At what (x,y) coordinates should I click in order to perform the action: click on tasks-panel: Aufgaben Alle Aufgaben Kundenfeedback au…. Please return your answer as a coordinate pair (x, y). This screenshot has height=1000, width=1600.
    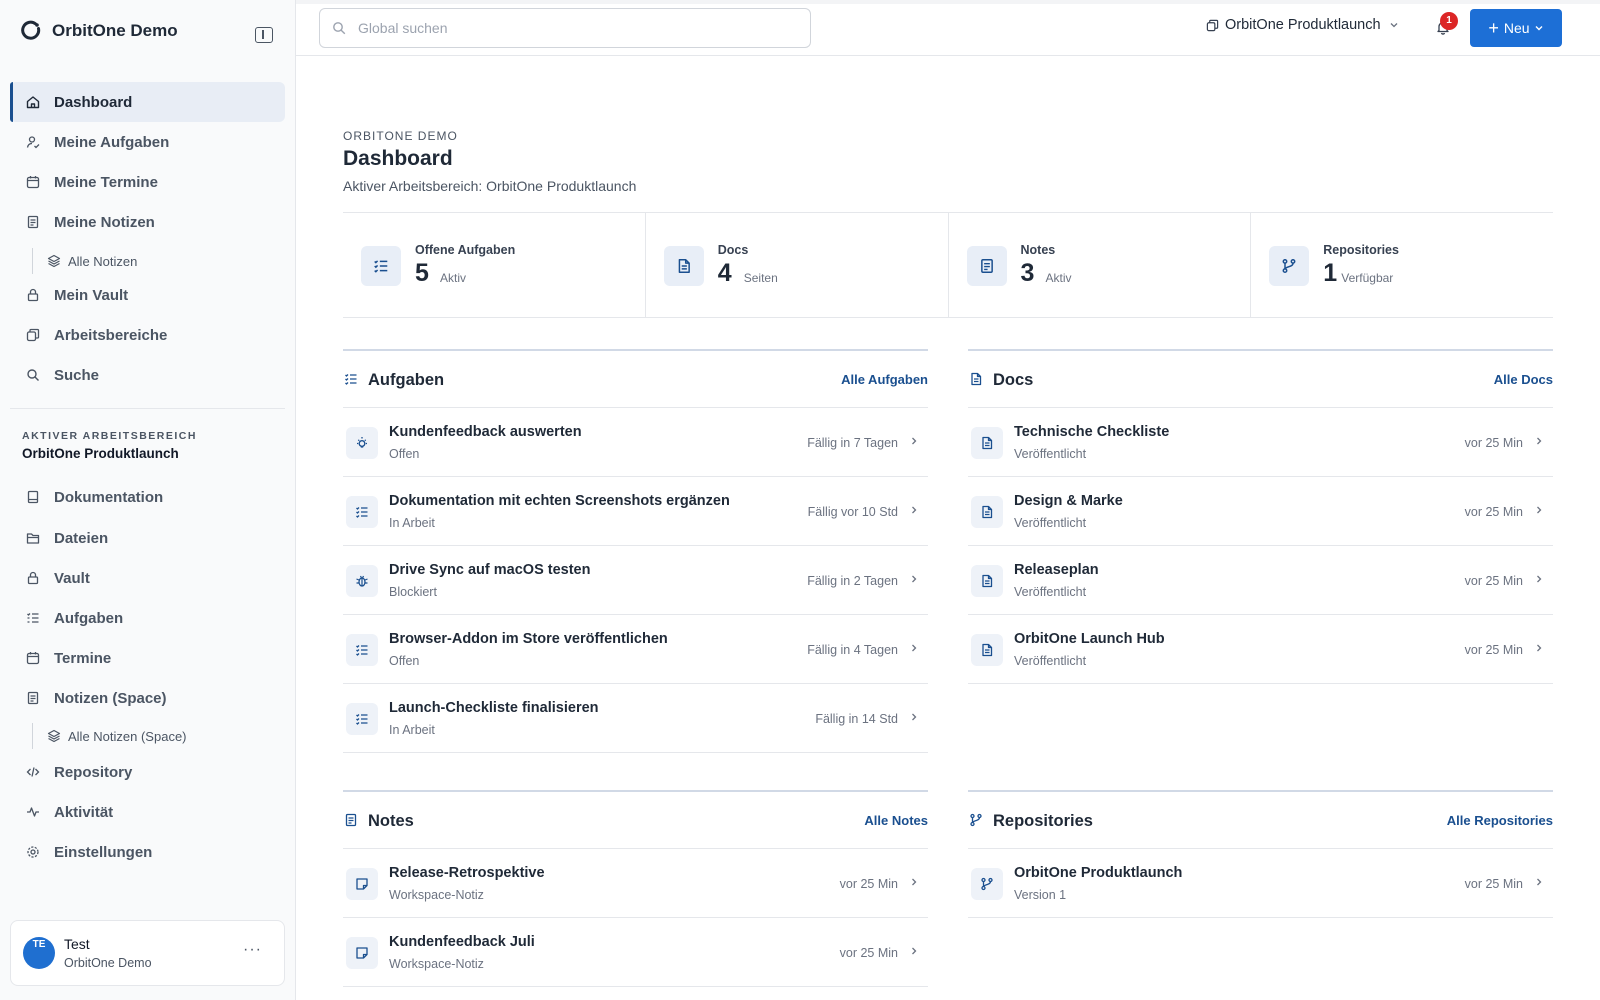
    Looking at the image, I should click on (635, 551).